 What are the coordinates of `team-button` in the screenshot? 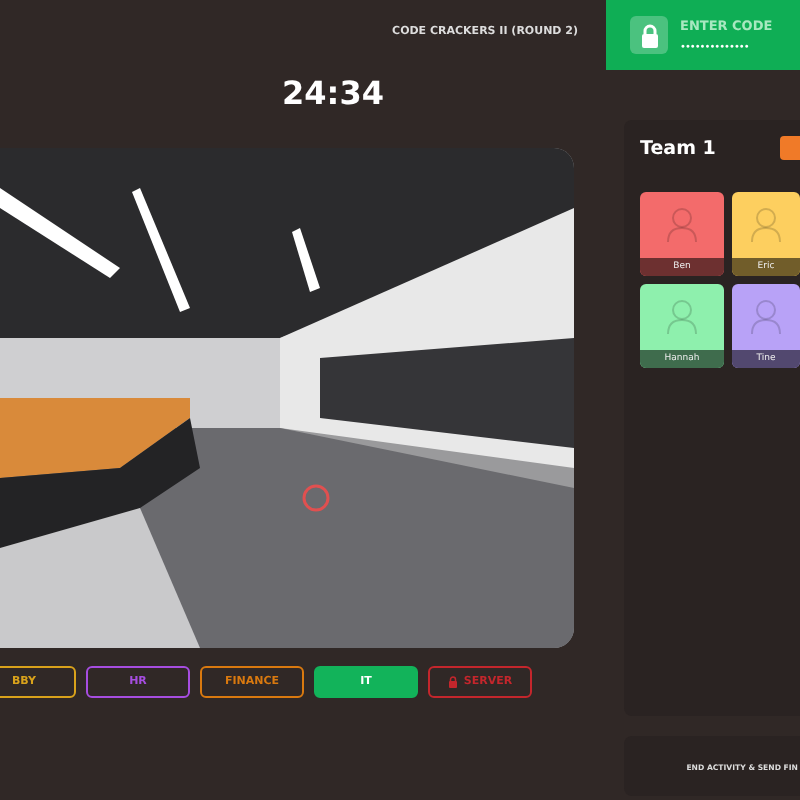 It's located at (790, 148).